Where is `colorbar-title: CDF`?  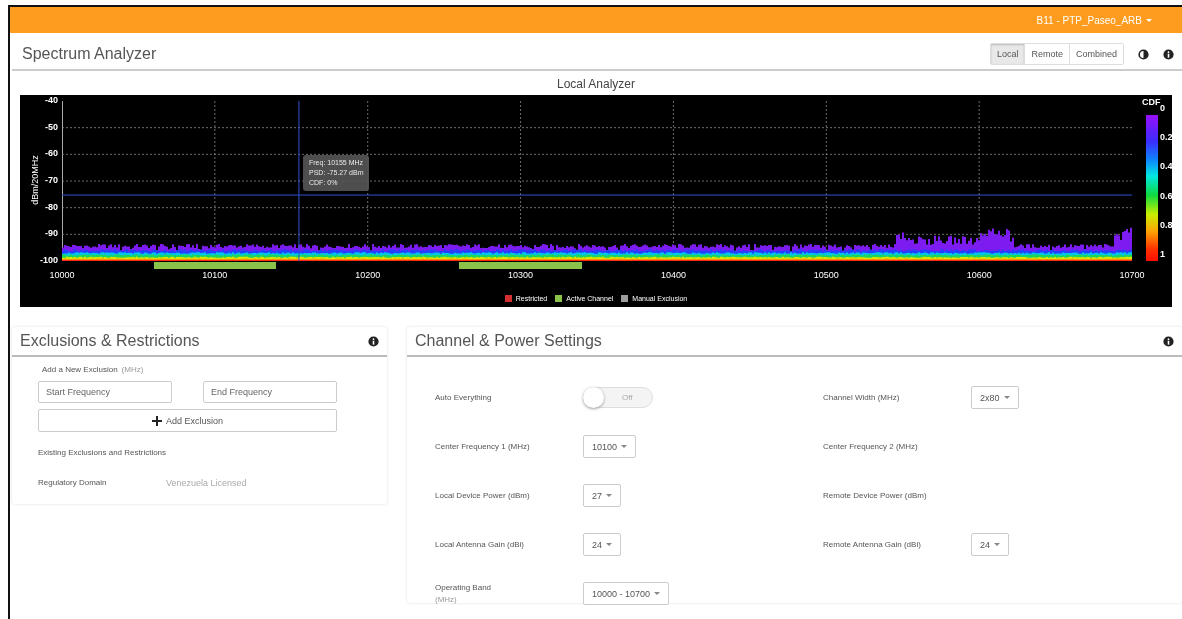
colorbar-title: CDF is located at coordinates (1151, 102).